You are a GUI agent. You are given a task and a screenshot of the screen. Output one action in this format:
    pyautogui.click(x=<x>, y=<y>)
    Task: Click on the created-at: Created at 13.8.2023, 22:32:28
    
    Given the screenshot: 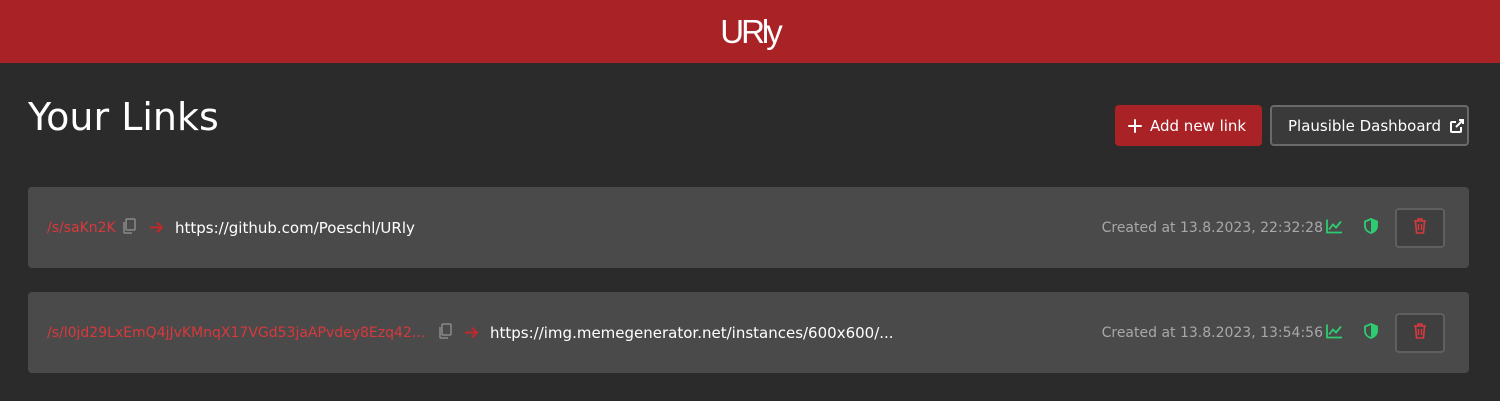 What is the action you would take?
    pyautogui.click(x=1212, y=227)
    